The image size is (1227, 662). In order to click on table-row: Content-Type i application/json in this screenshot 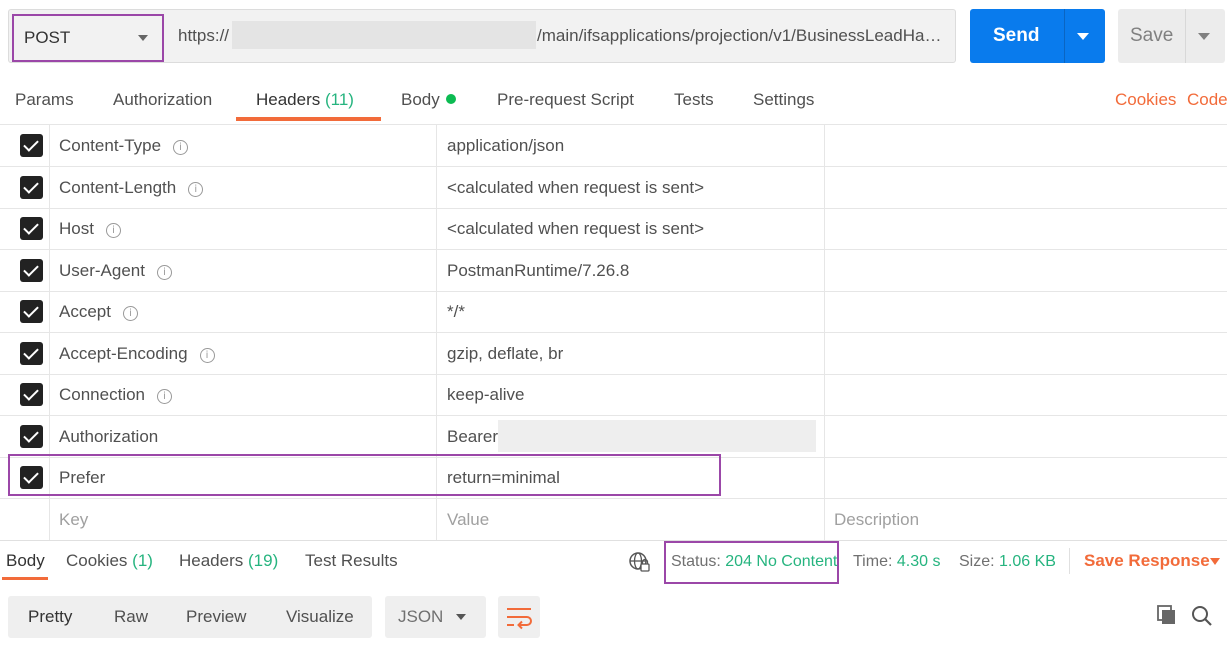, I will do `click(613, 146)`.